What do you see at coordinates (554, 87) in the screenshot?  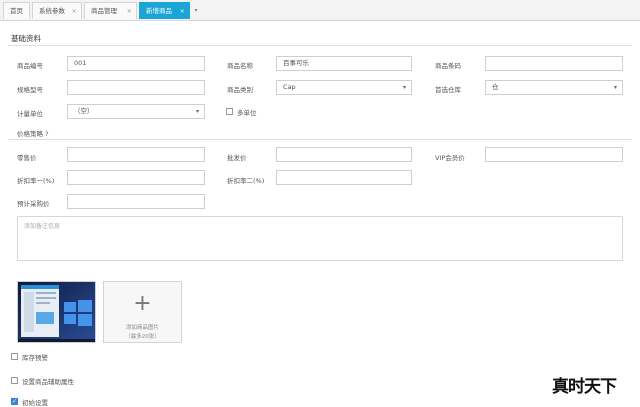 I see `warehouse-select: 仓 ▾` at bounding box center [554, 87].